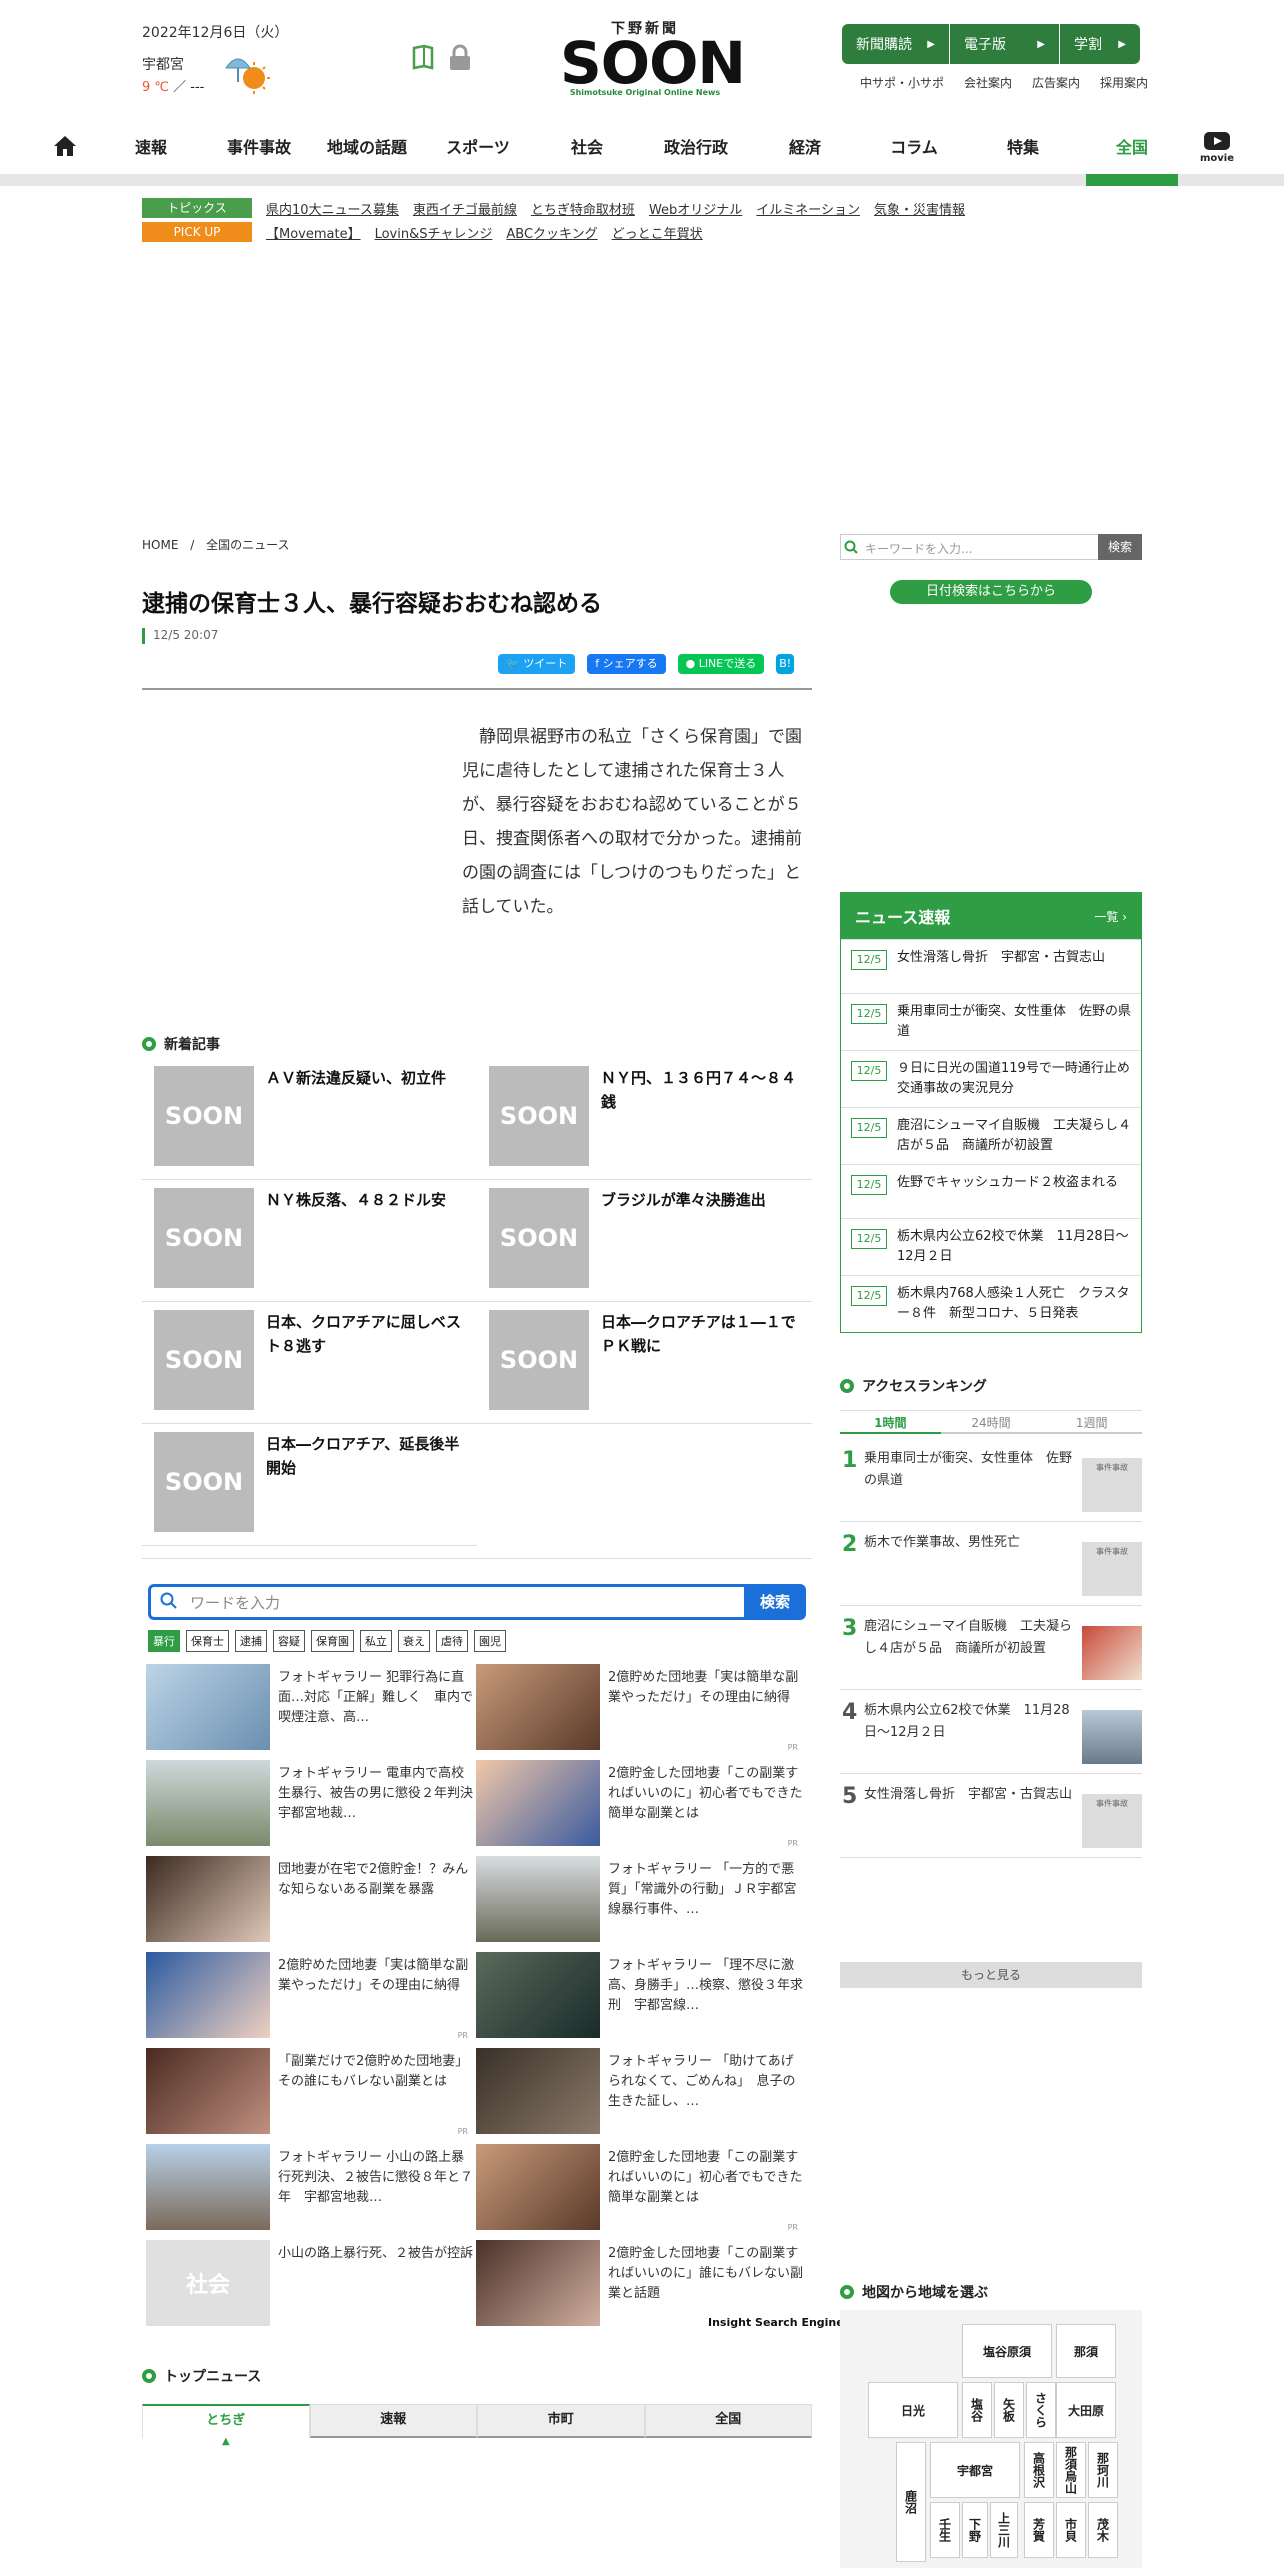 The height and width of the screenshot is (2568, 1284). Describe the element at coordinates (537, 664) in the screenshot. I see `tweet-button: 🐦 ツイート` at that location.